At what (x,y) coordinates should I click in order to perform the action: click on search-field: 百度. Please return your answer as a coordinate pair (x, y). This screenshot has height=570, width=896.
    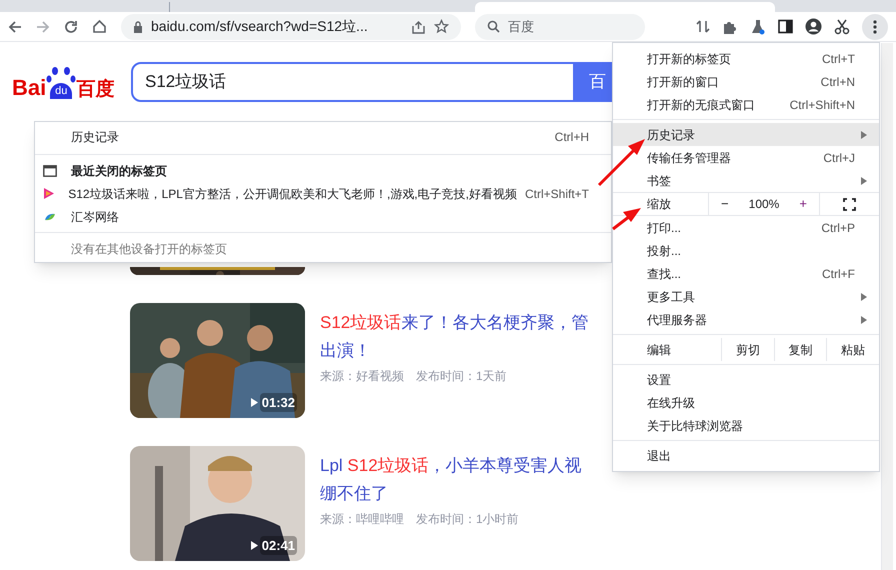
    Looking at the image, I should click on (560, 27).